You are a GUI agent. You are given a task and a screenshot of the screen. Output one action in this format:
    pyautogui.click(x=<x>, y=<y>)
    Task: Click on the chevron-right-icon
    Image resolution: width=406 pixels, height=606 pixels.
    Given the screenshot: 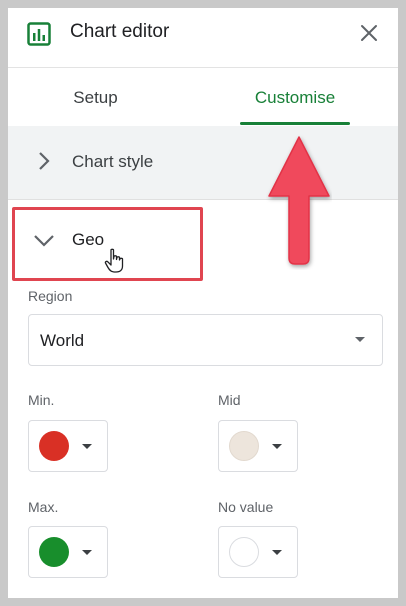 What is the action you would take?
    pyautogui.click(x=44, y=161)
    